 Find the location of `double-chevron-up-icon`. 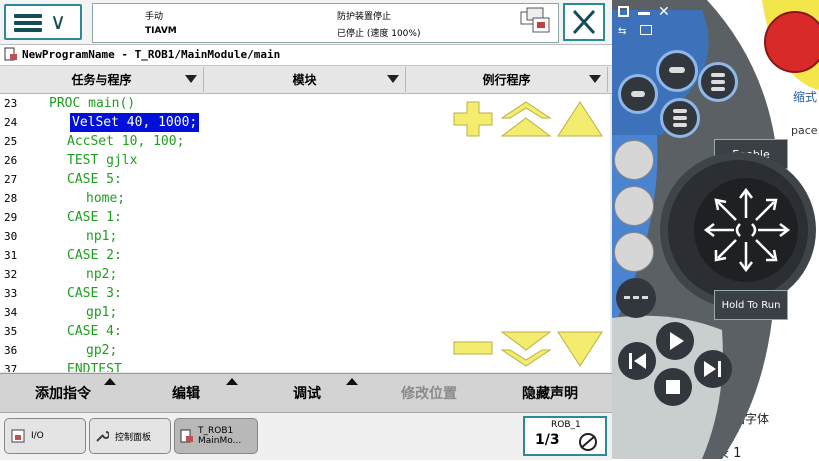

double-chevron-up-icon is located at coordinates (526, 119).